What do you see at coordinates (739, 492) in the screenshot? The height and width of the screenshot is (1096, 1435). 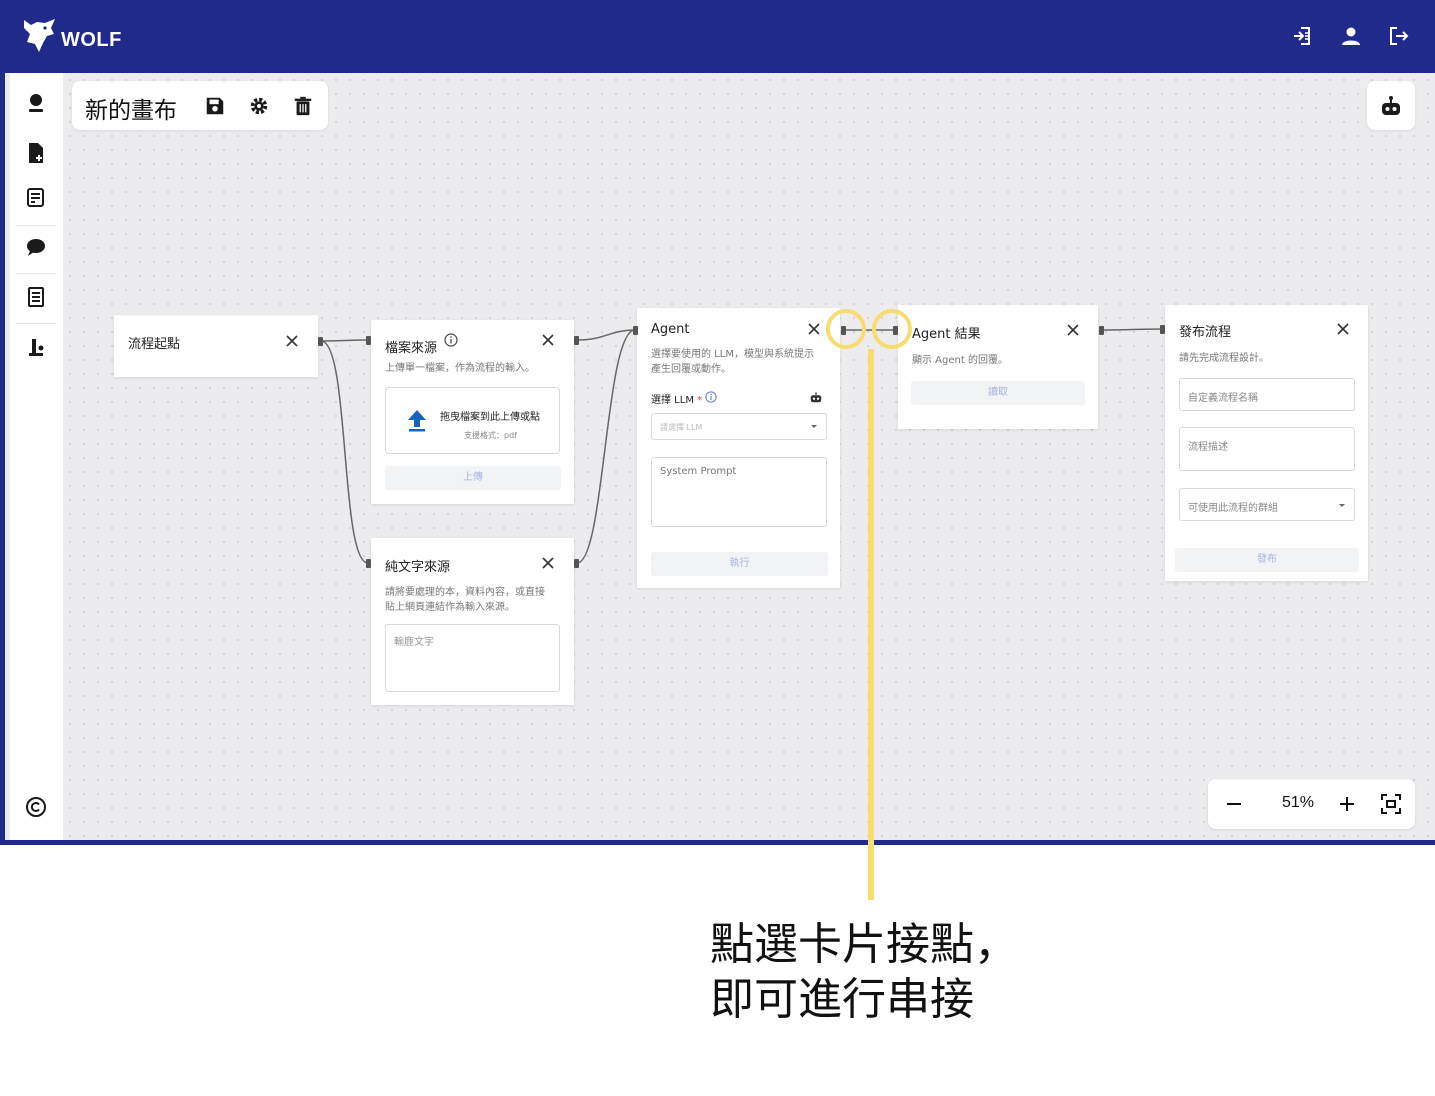 I see `system-prompt-input: System Prompt` at bounding box center [739, 492].